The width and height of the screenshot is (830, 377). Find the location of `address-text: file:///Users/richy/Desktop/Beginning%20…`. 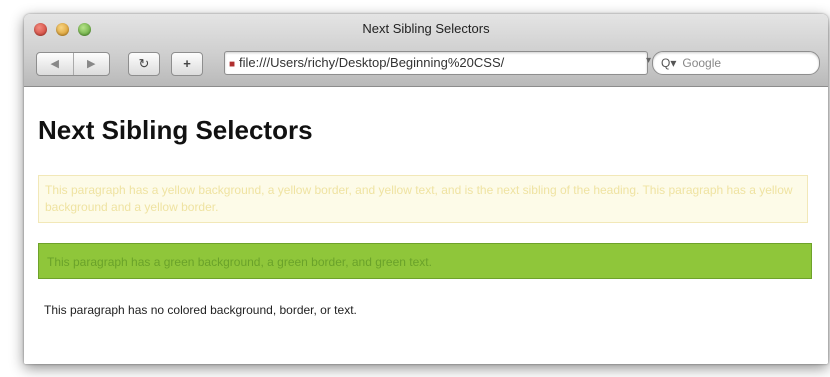

address-text: file:///Users/richy/Desktop/Beginning%20… is located at coordinates (372, 62).